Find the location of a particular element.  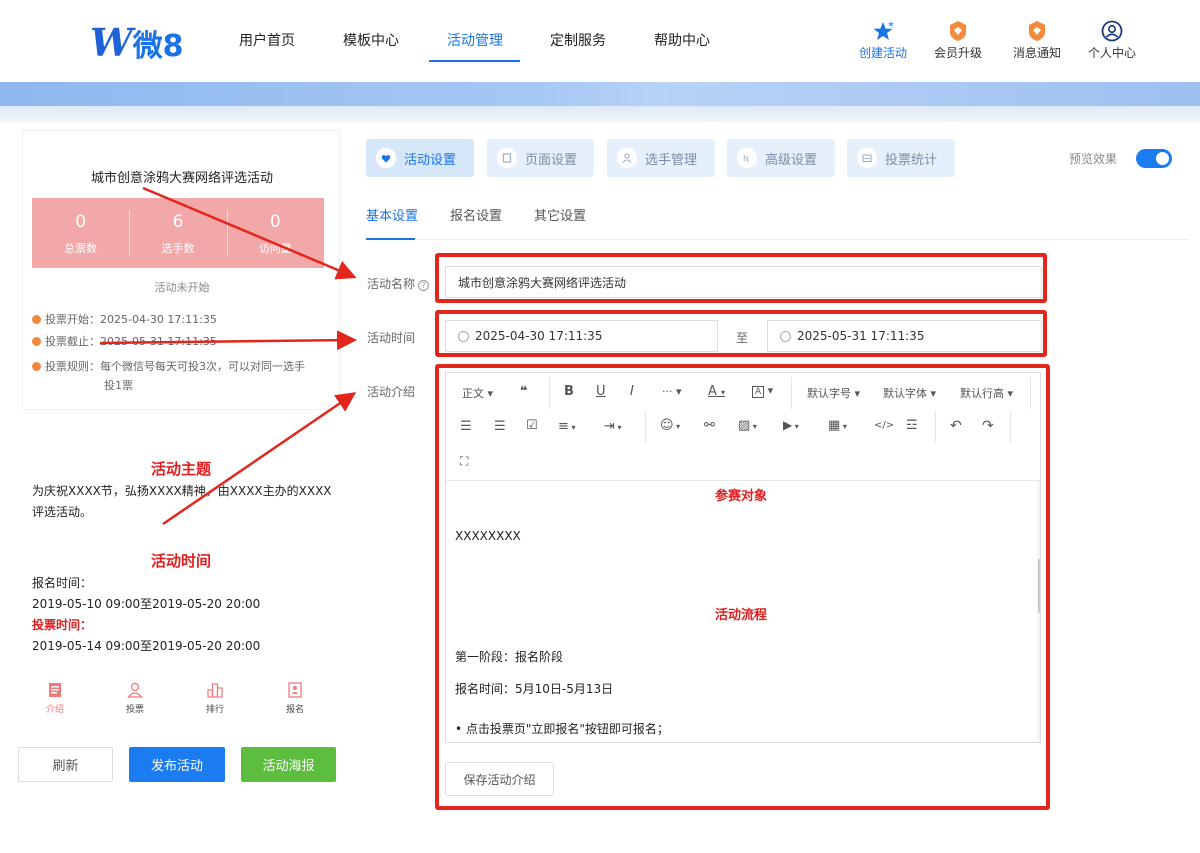

activity-name-input: 城市创意涂鸦大赛网络评选活动 is located at coordinates (743, 282).